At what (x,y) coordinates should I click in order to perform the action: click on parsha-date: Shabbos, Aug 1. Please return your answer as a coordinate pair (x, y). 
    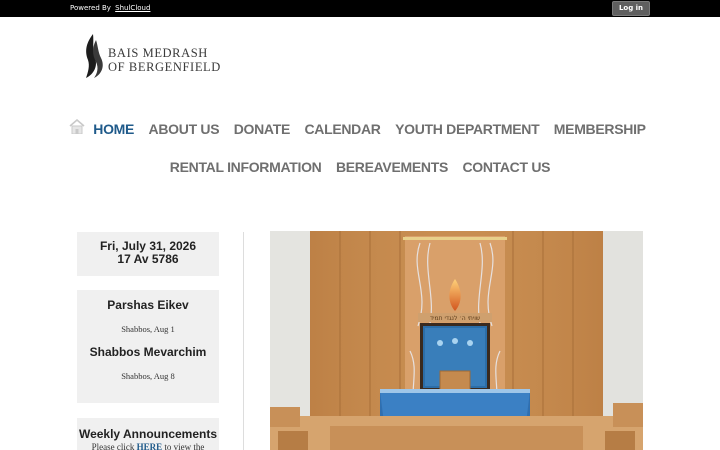
    Looking at the image, I should click on (148, 329).